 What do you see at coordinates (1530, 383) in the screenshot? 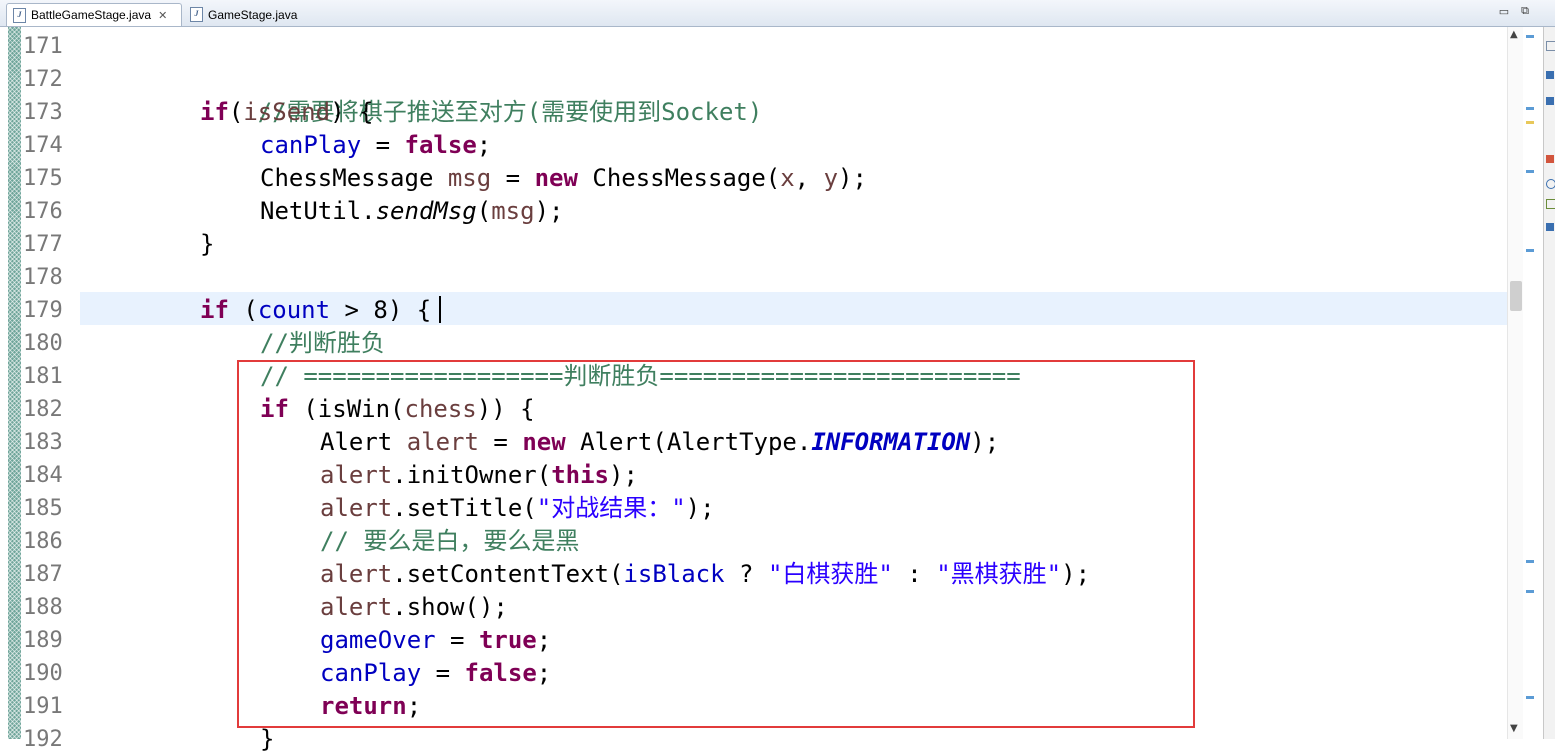
I see `overview-ruler` at bounding box center [1530, 383].